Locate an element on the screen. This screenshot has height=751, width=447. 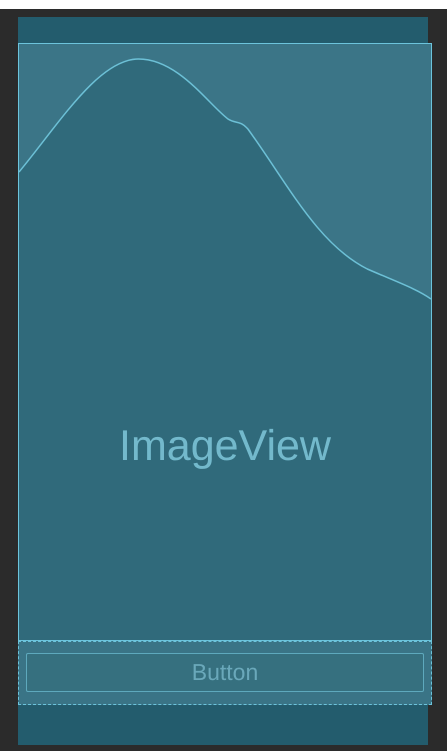
image-view-label: ImageView is located at coordinates (225, 446).